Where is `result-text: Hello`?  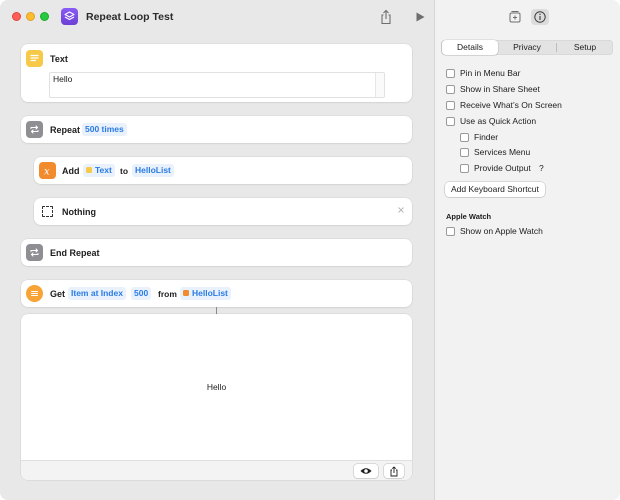
result-text: Hello is located at coordinates (216, 387).